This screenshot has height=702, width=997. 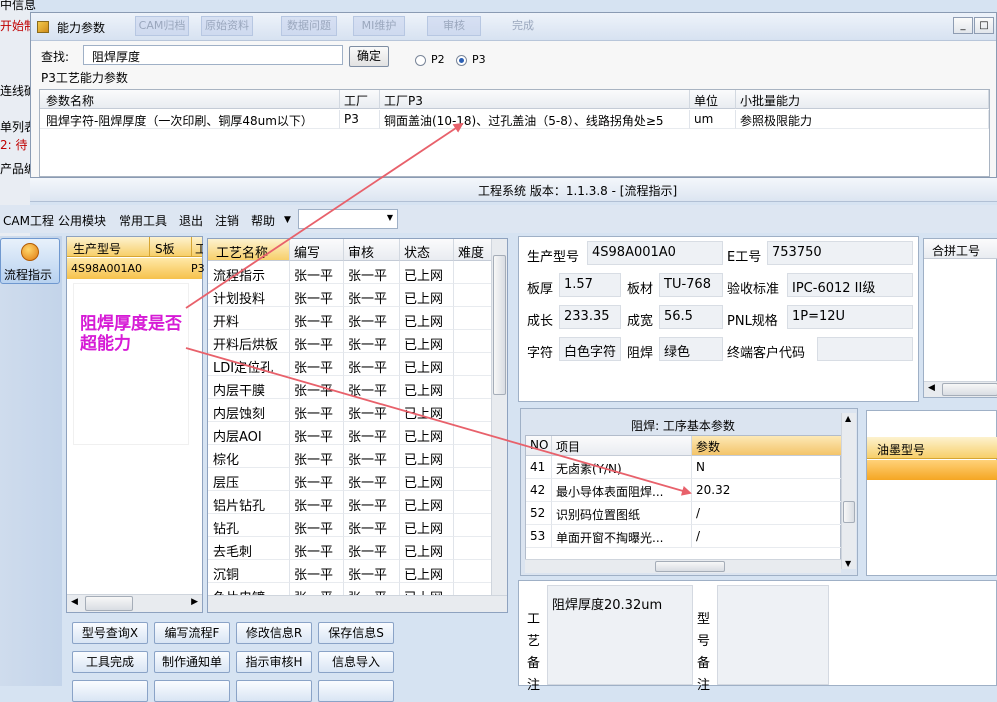 I want to click on arrow-to-param, so click(x=438, y=421).